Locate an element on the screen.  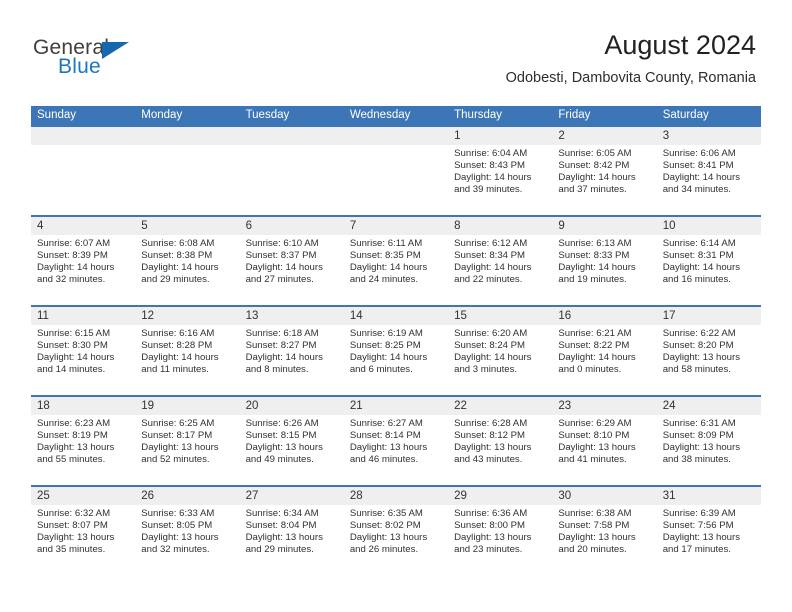
day-number: 13 is located at coordinates (292, 316).